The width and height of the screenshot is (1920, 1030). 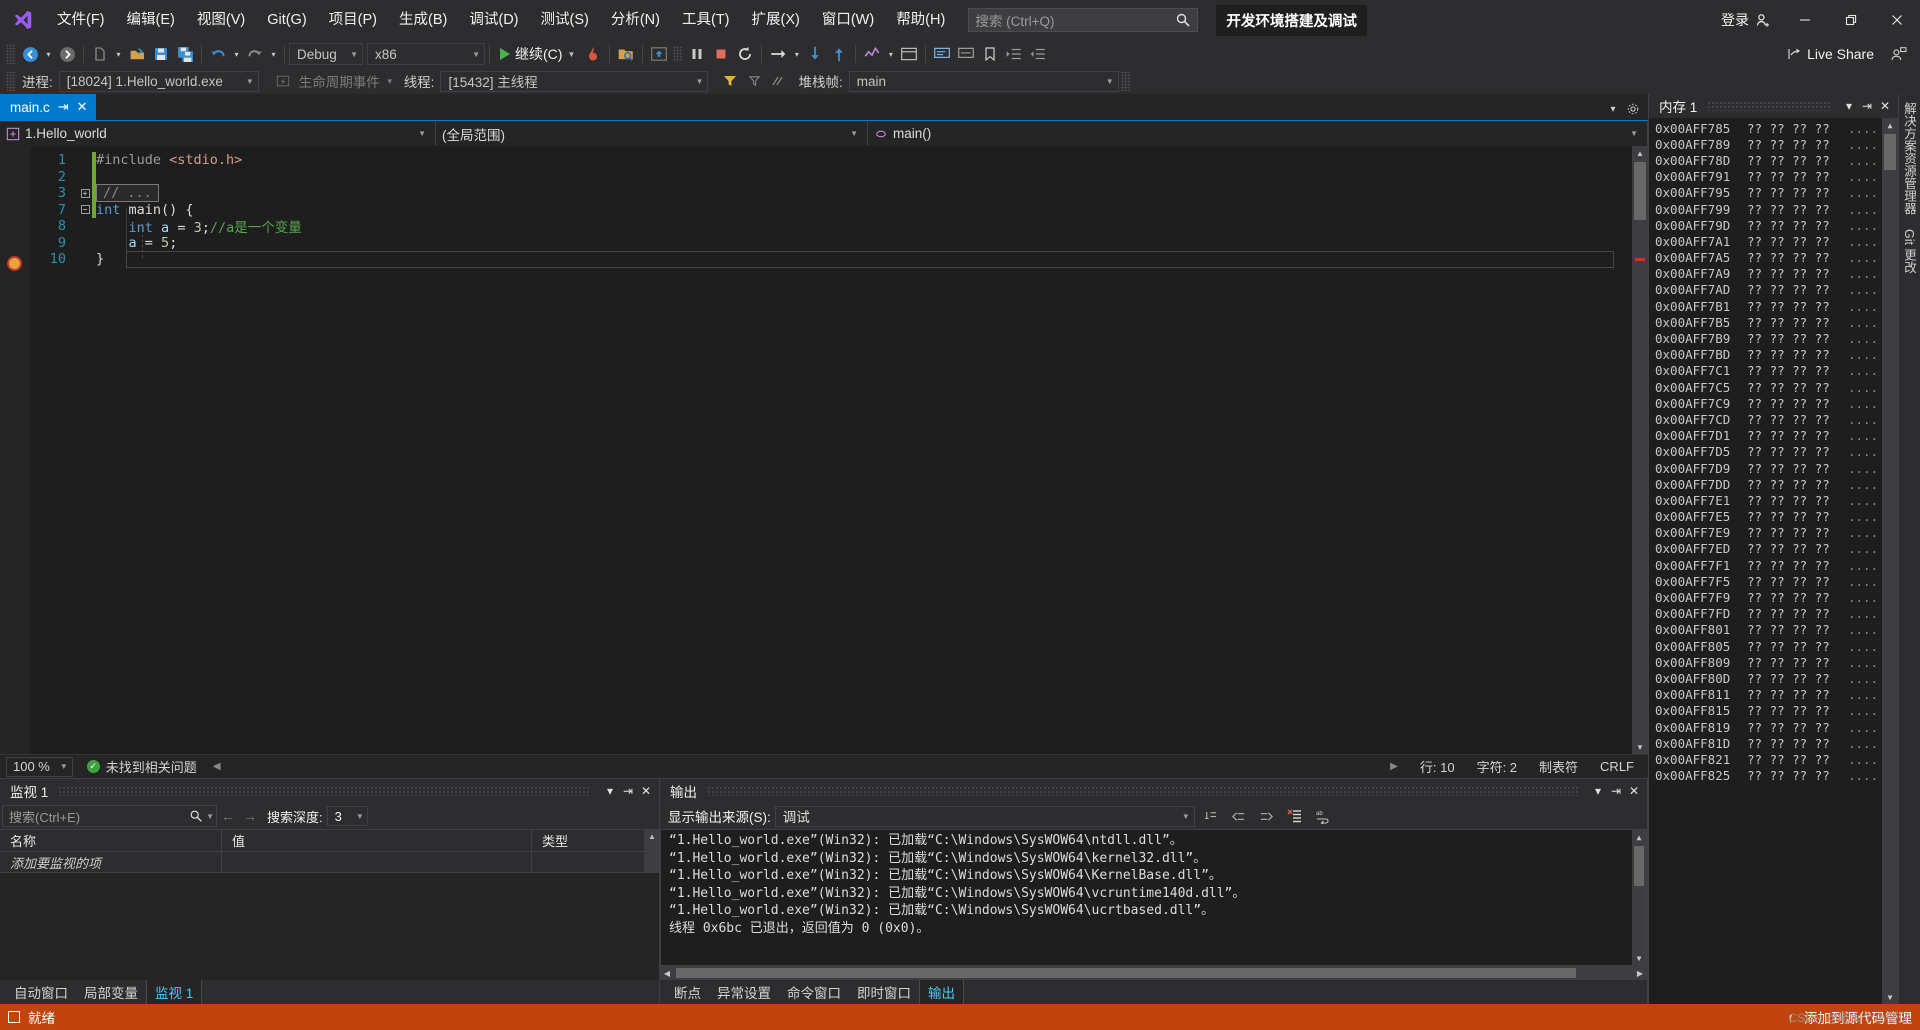 I want to click on menu-view: 视图(V), so click(x=221, y=20).